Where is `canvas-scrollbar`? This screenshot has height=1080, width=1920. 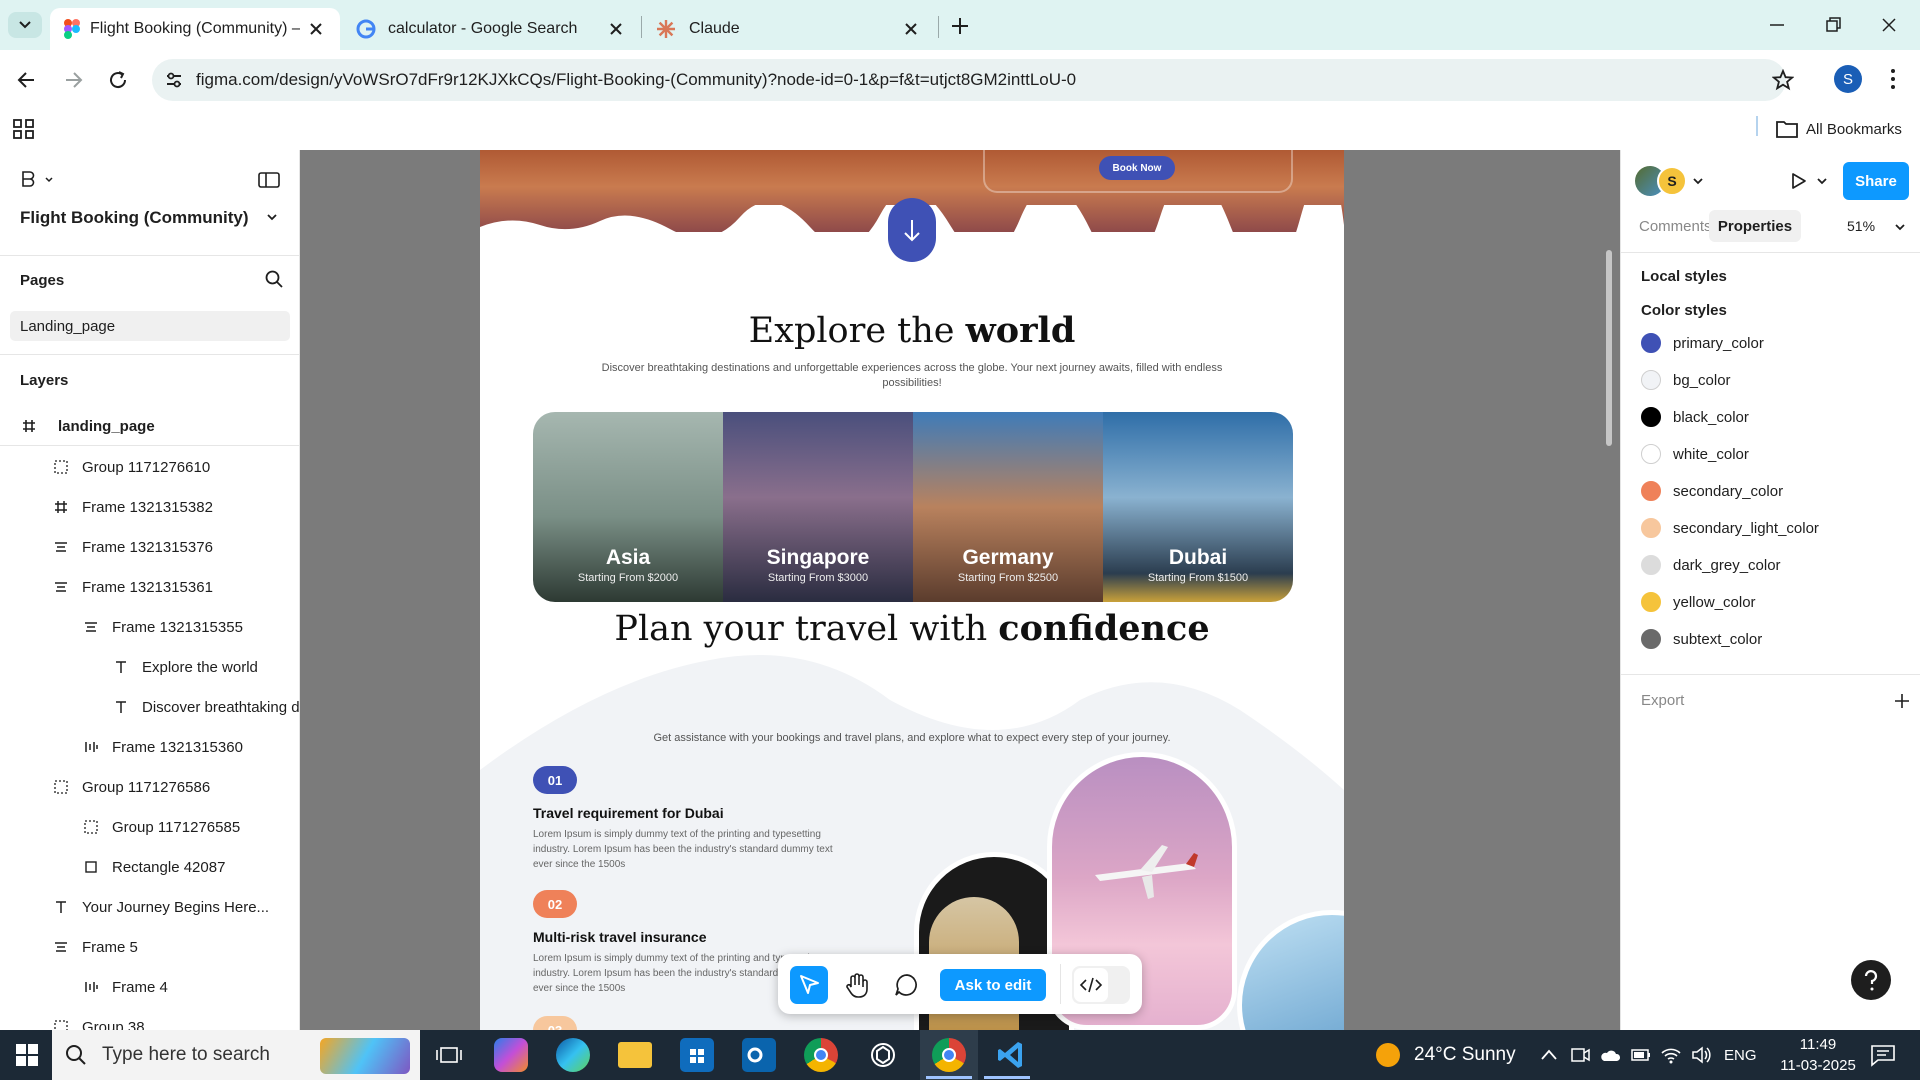
canvas-scrollbar is located at coordinates (1609, 348).